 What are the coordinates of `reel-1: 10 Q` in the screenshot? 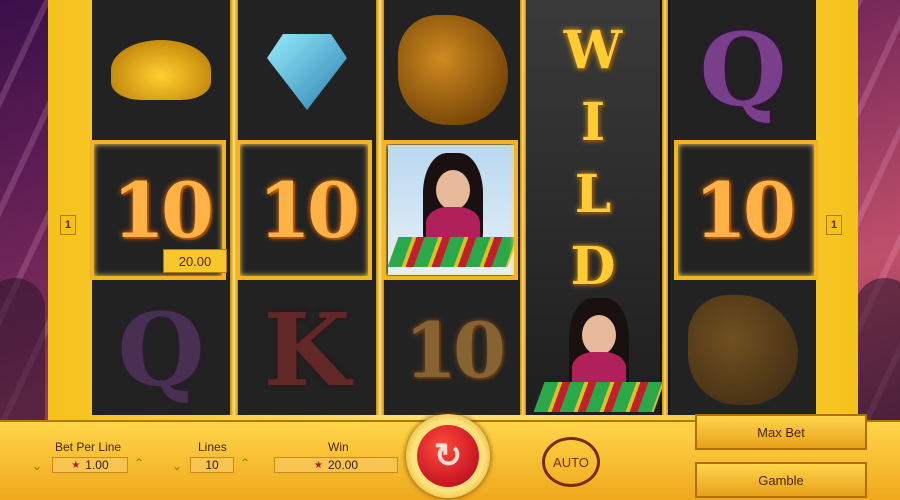 It's located at (161, 207).